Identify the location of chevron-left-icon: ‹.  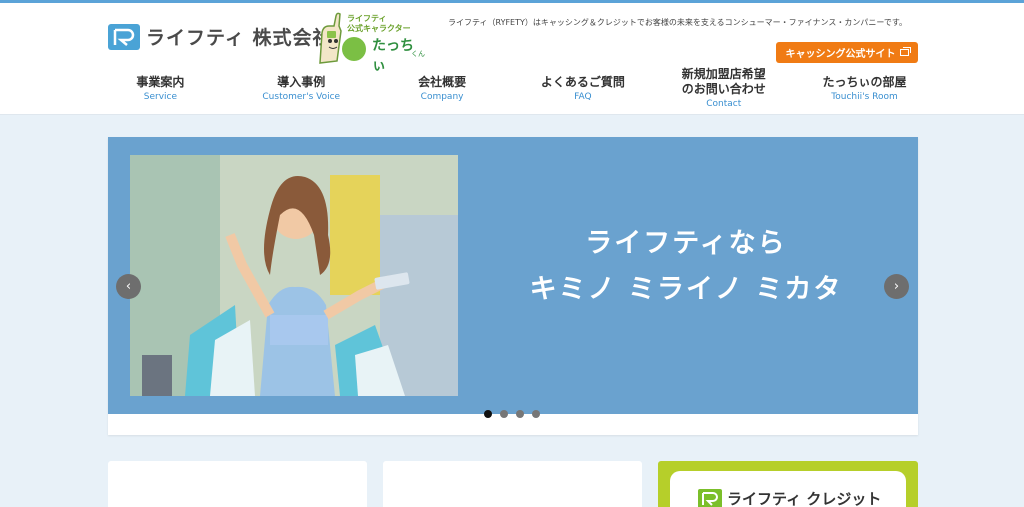
(128, 286).